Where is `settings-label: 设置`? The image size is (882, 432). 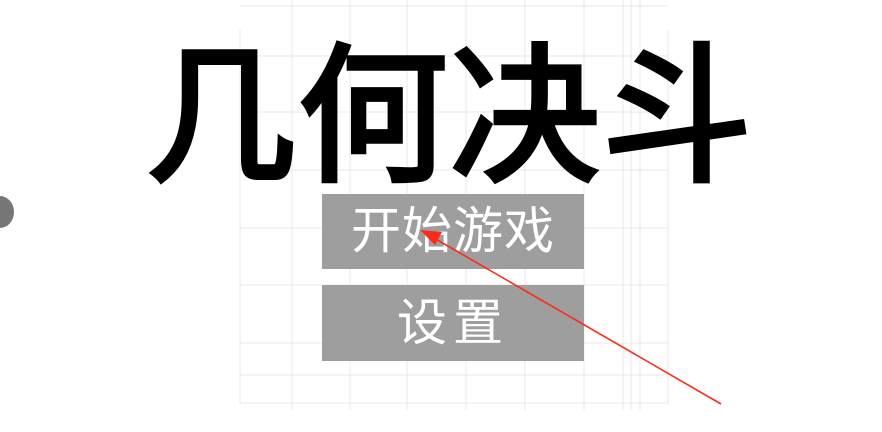
settings-label: 设置 is located at coordinates (453, 323).